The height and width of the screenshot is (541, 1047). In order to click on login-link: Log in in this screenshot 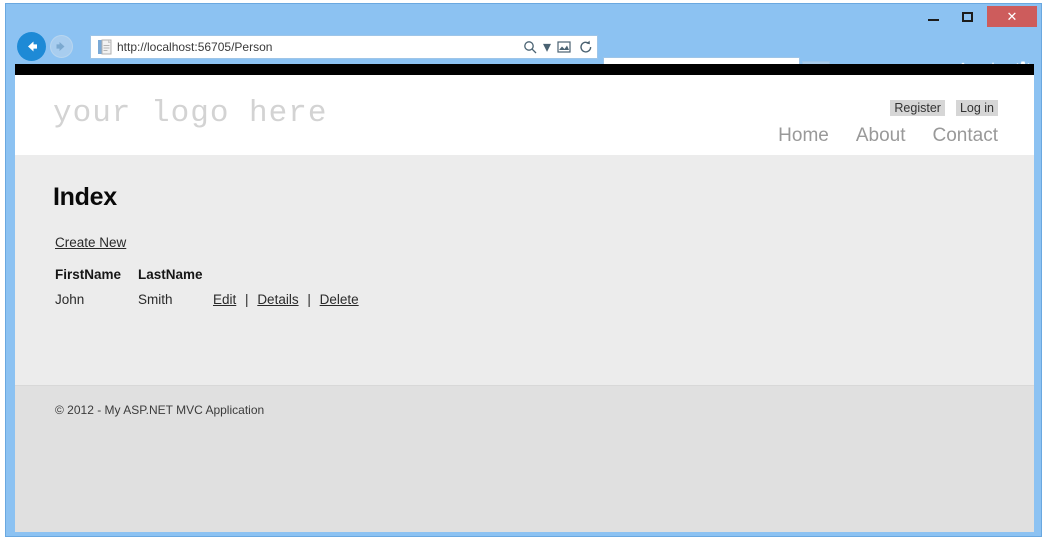, I will do `click(976, 108)`.